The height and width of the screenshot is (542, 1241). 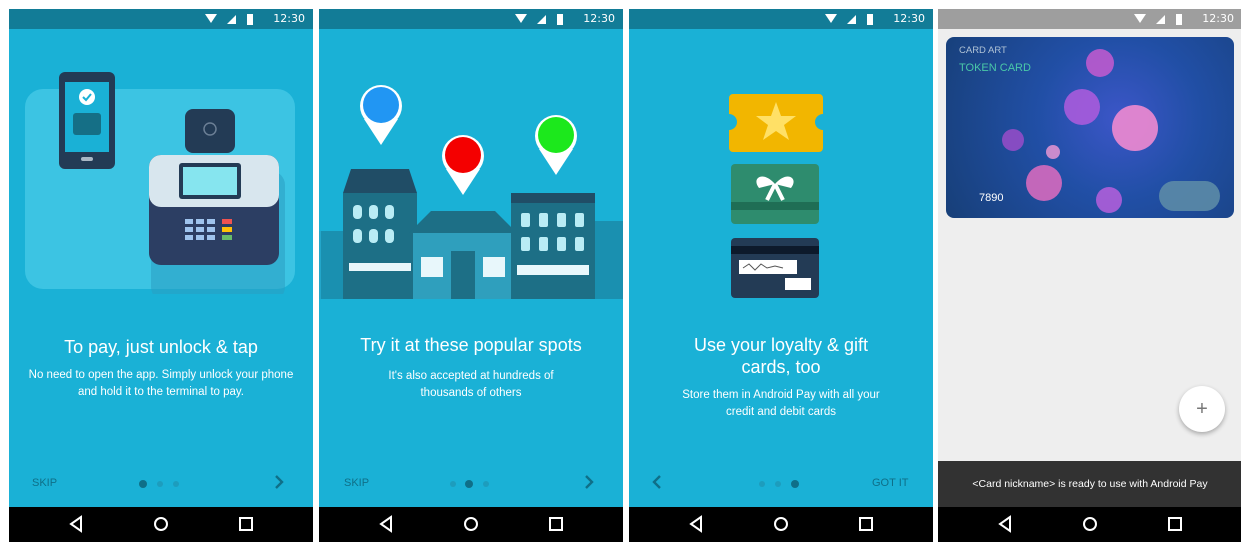 What do you see at coordinates (471, 192) in the screenshot?
I see `storefronts-illustration` at bounding box center [471, 192].